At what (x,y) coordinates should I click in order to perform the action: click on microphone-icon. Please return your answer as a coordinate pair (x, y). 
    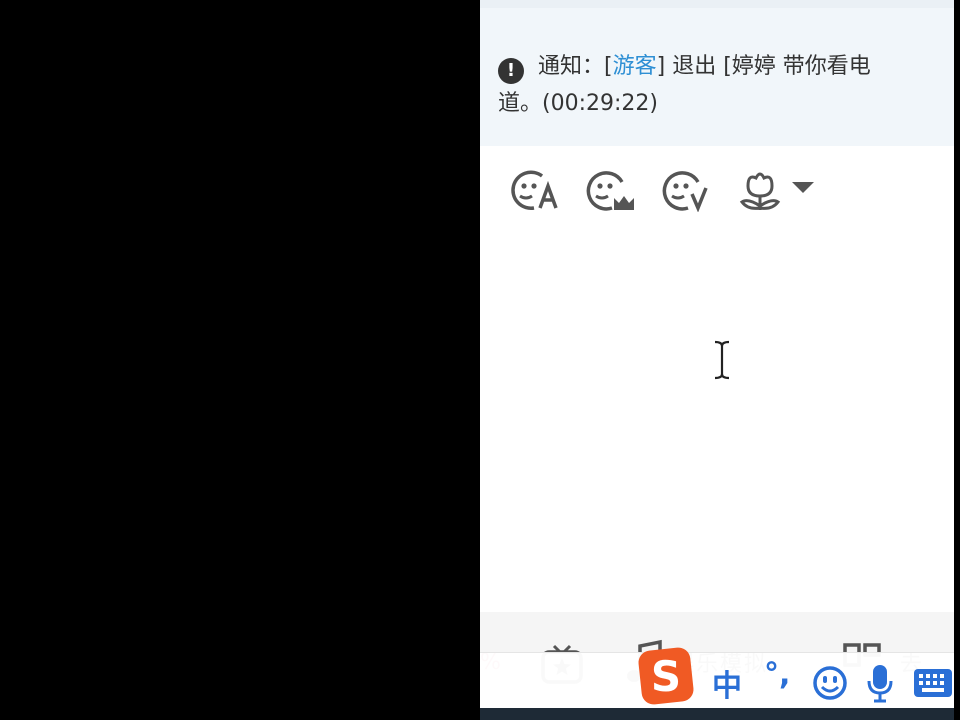
    Looking at the image, I should click on (880, 683).